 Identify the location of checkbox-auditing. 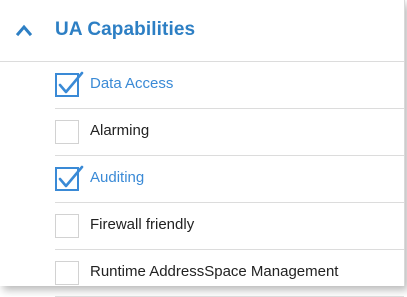
(69, 178).